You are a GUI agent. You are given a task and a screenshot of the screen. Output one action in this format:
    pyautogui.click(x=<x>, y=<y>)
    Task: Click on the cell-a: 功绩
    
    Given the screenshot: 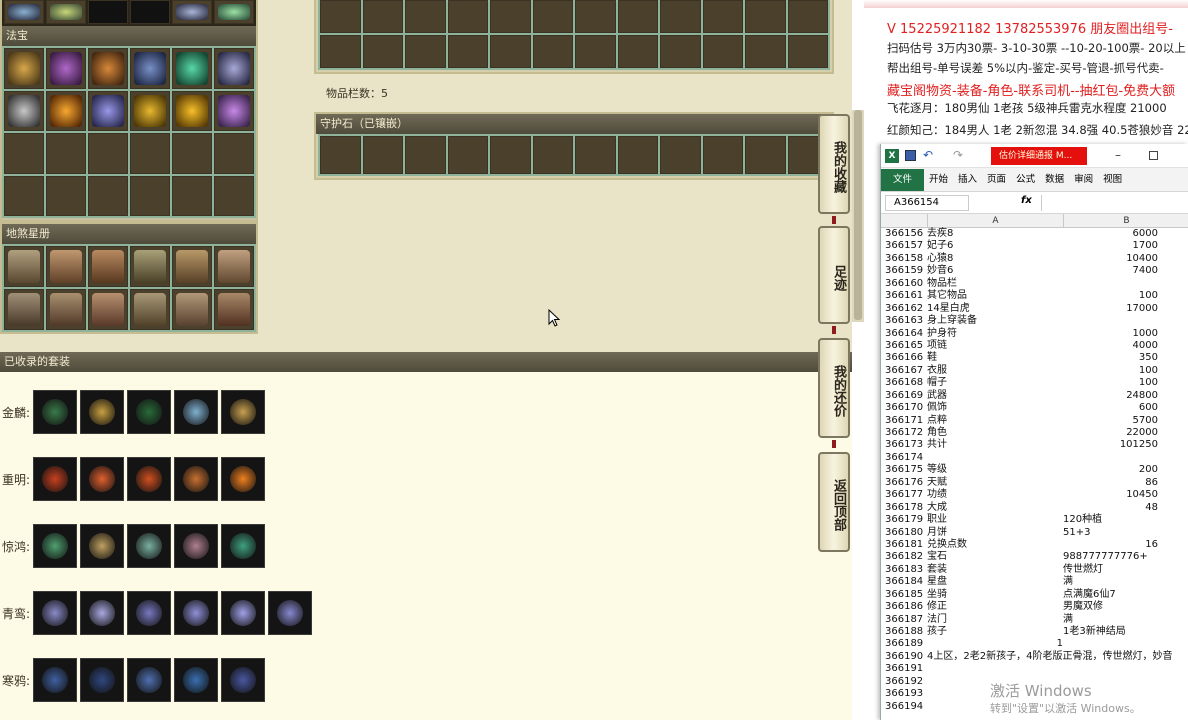 What is the action you would take?
    pyautogui.click(x=995, y=495)
    